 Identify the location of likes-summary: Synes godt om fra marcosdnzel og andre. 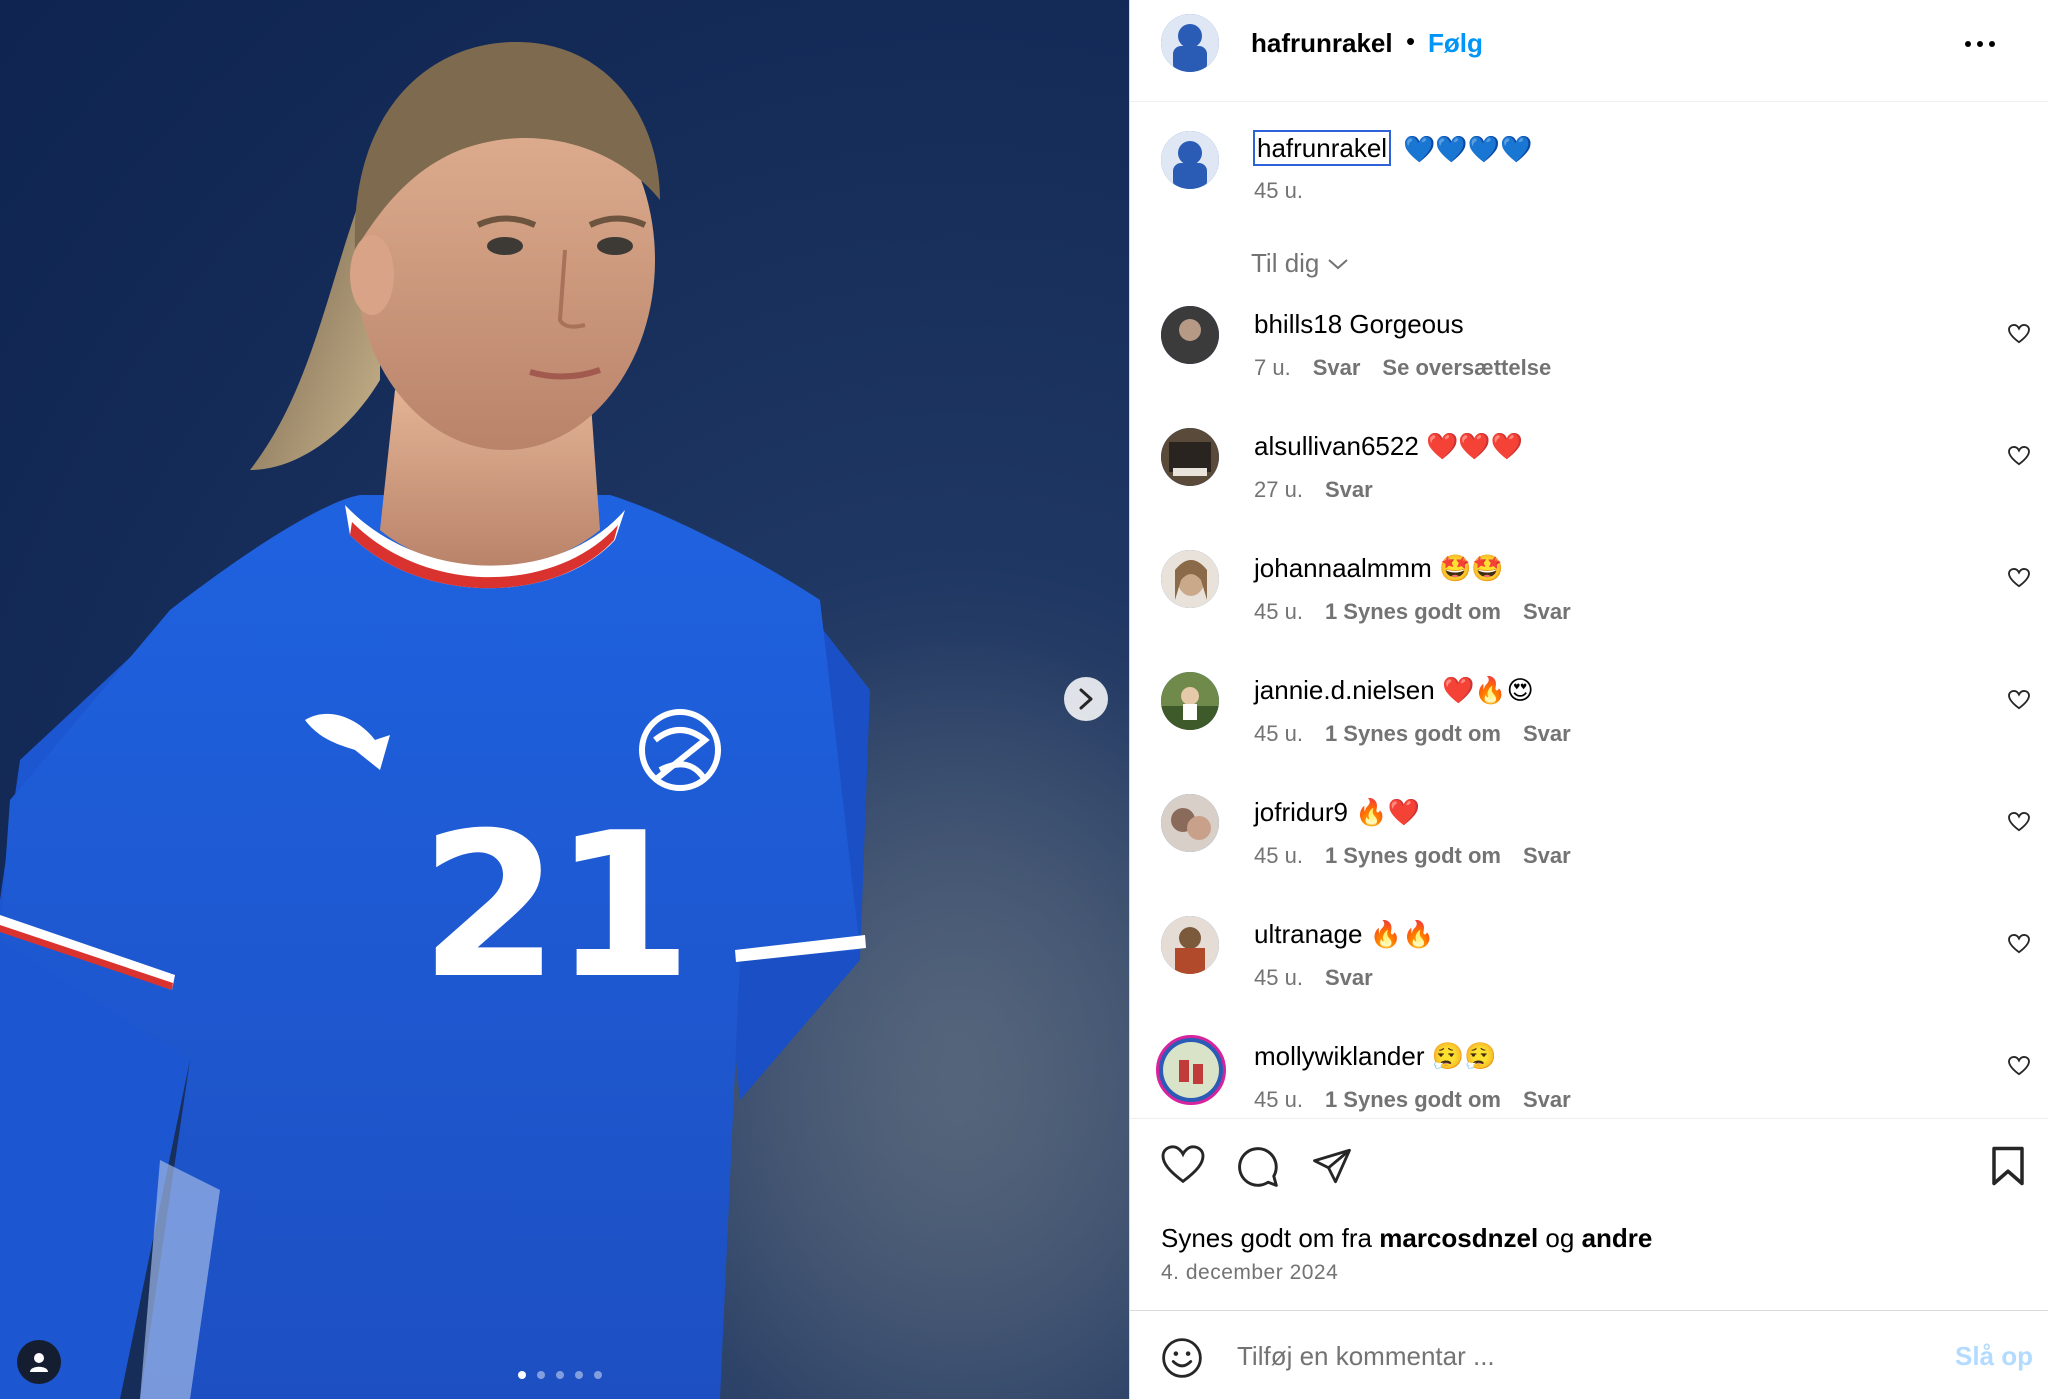
(1406, 1238).